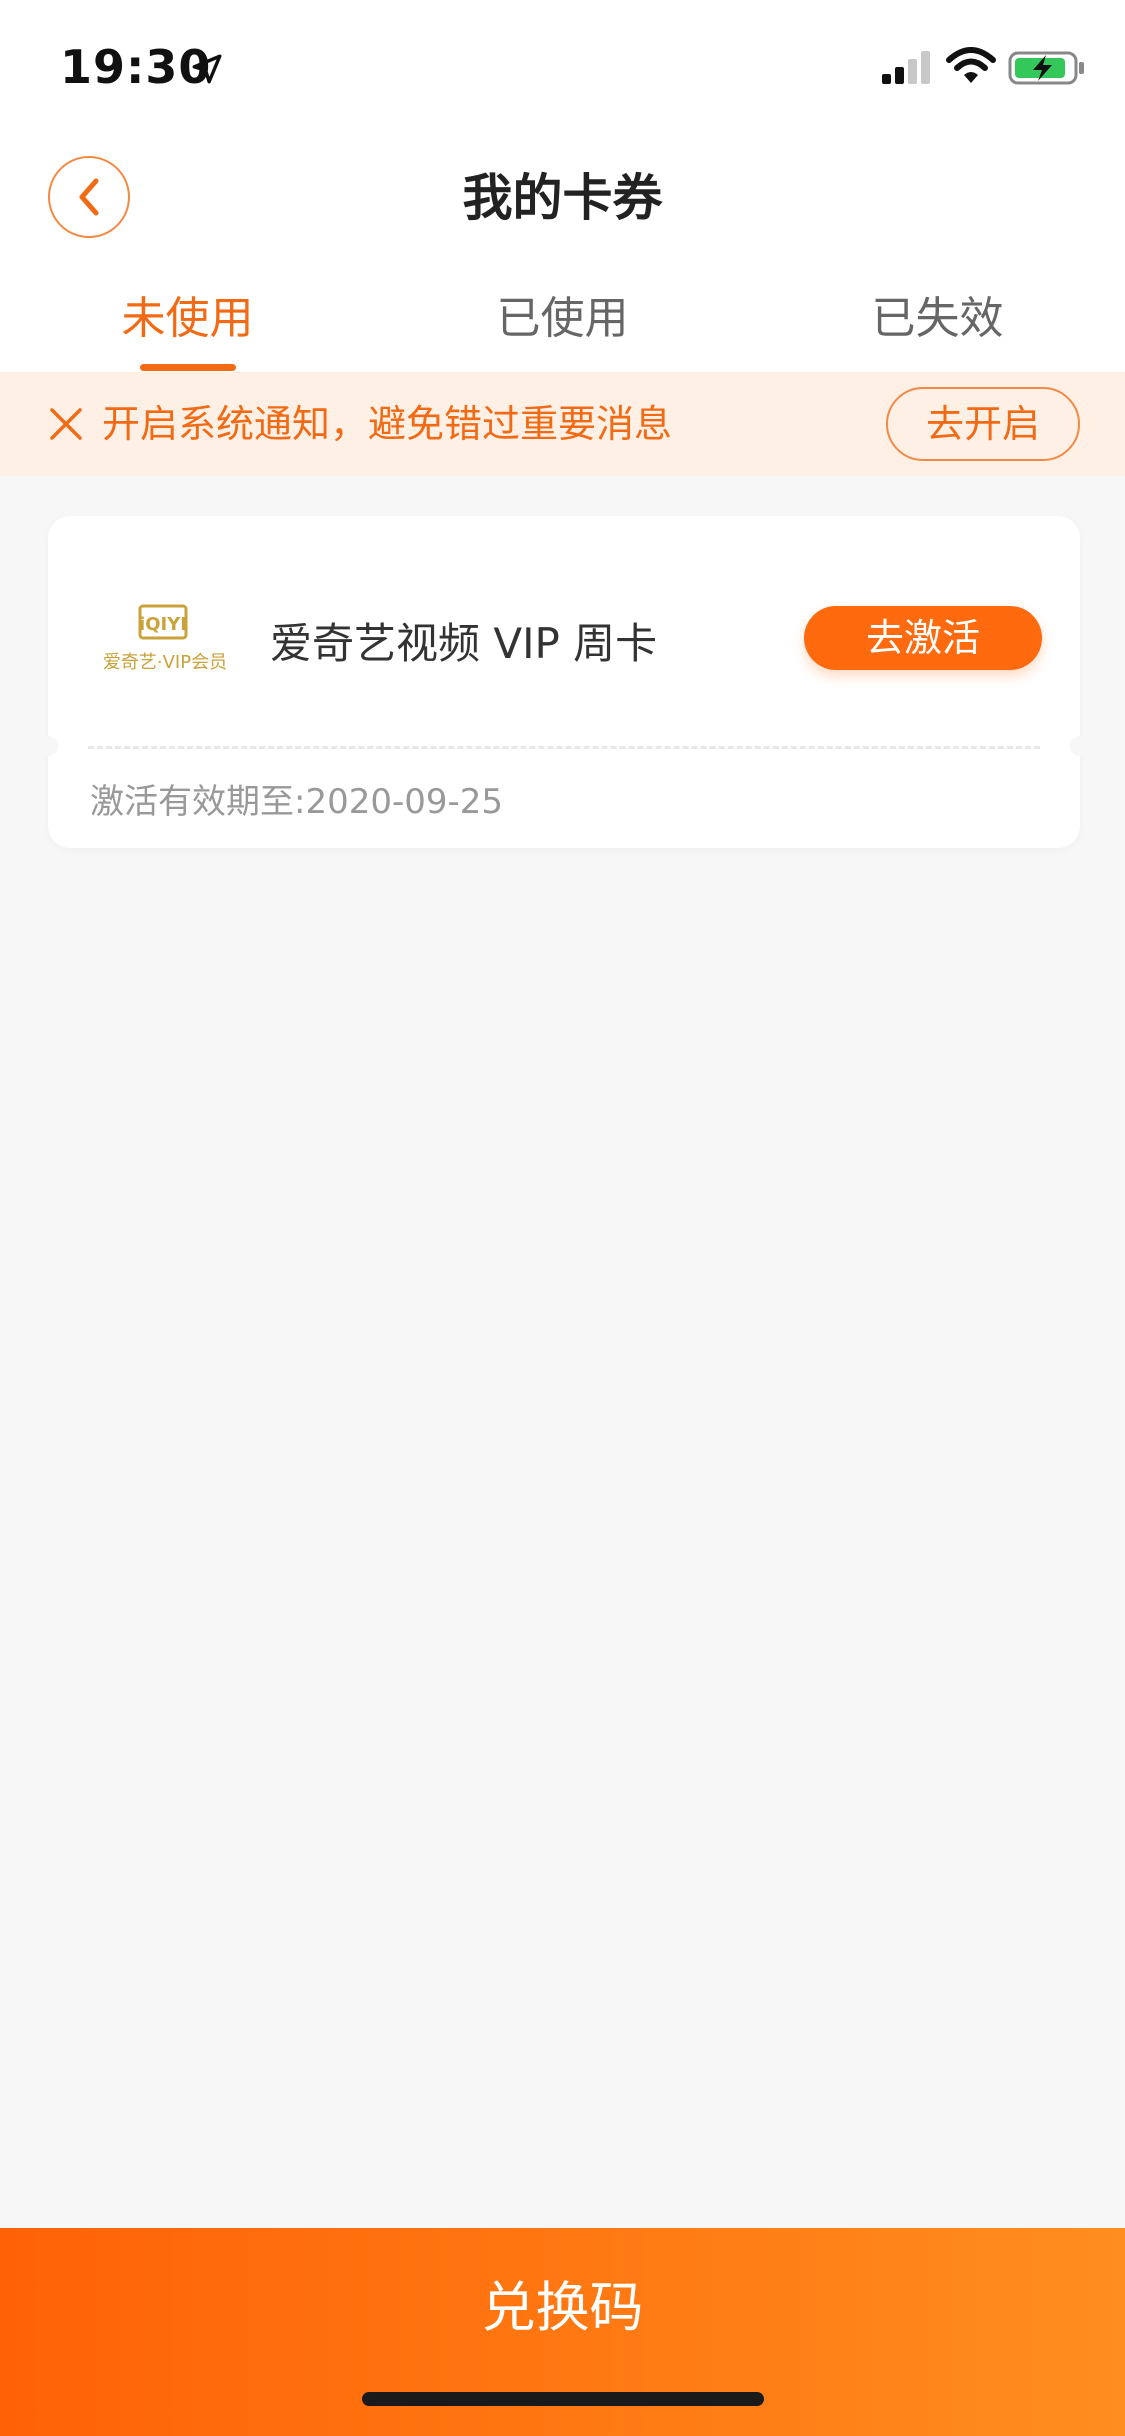  Describe the element at coordinates (207, 69) in the screenshot. I see `location-arrow-icon` at that location.